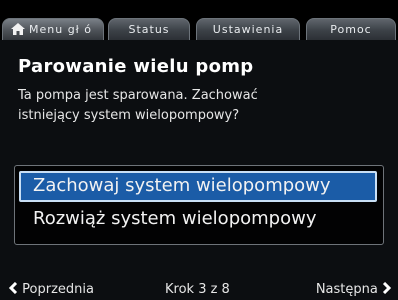 The height and width of the screenshot is (300, 398). What do you see at coordinates (58, 289) in the screenshot?
I see `previous-label: Poprzednia` at bounding box center [58, 289].